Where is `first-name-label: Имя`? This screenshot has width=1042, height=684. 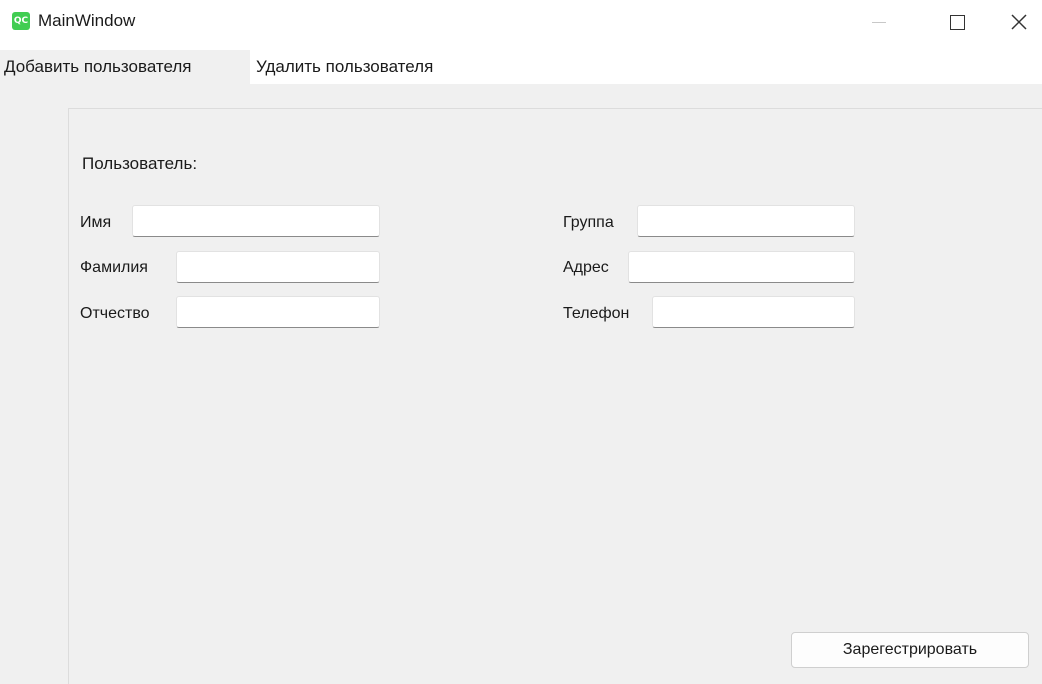 first-name-label: Имя is located at coordinates (96, 222).